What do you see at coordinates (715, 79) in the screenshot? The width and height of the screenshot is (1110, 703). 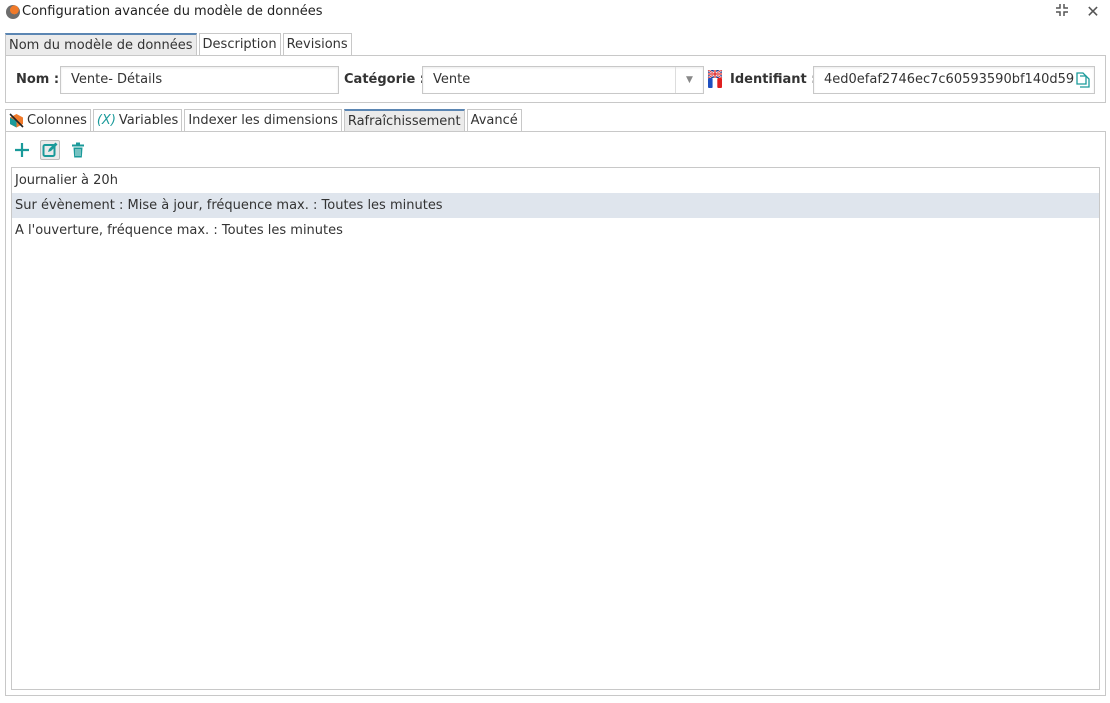 I see `language-flag-icon` at bounding box center [715, 79].